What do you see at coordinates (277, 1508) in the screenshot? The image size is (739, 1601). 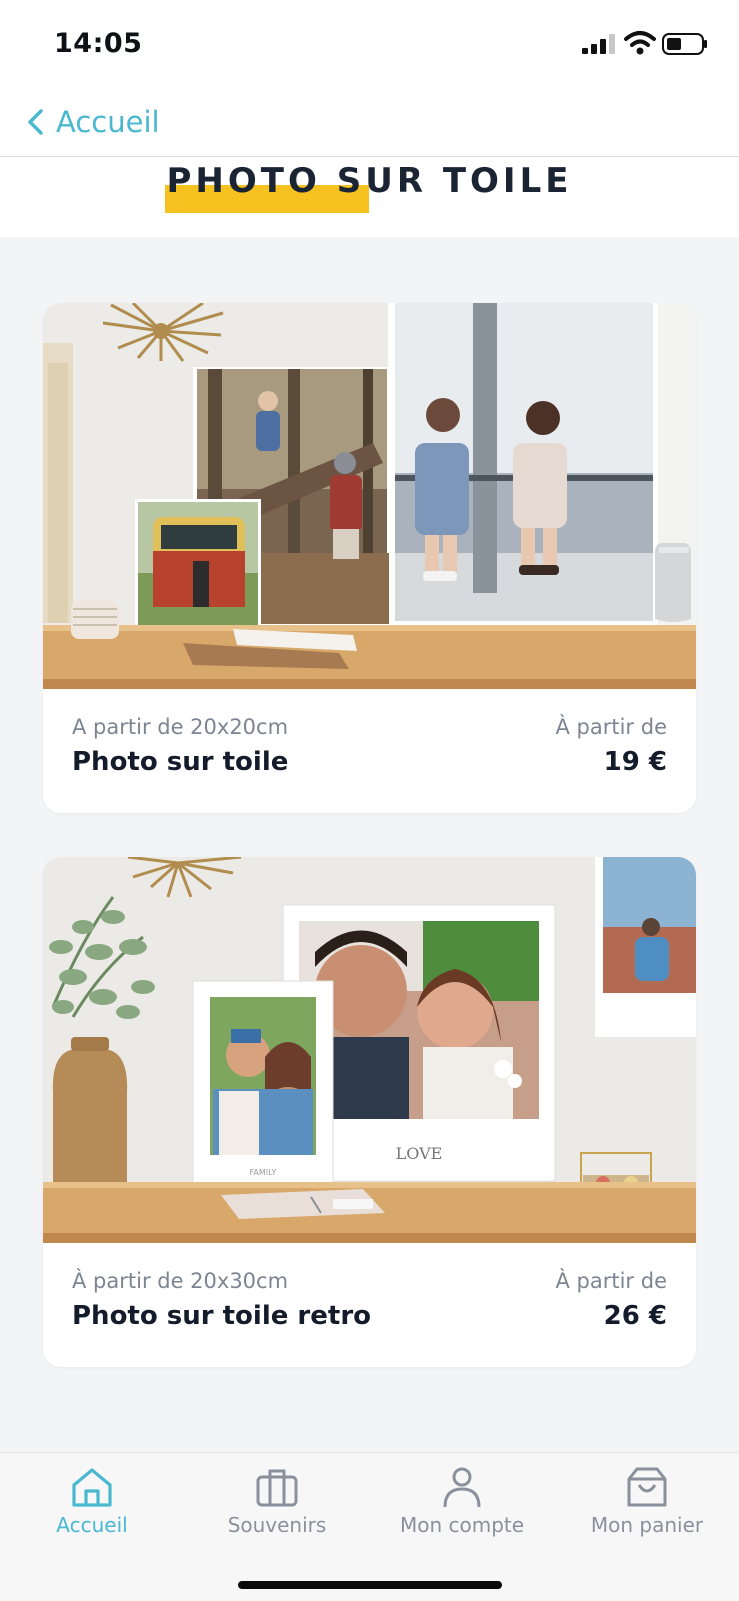 I see `tab-souvenirs: Souvenirs` at bounding box center [277, 1508].